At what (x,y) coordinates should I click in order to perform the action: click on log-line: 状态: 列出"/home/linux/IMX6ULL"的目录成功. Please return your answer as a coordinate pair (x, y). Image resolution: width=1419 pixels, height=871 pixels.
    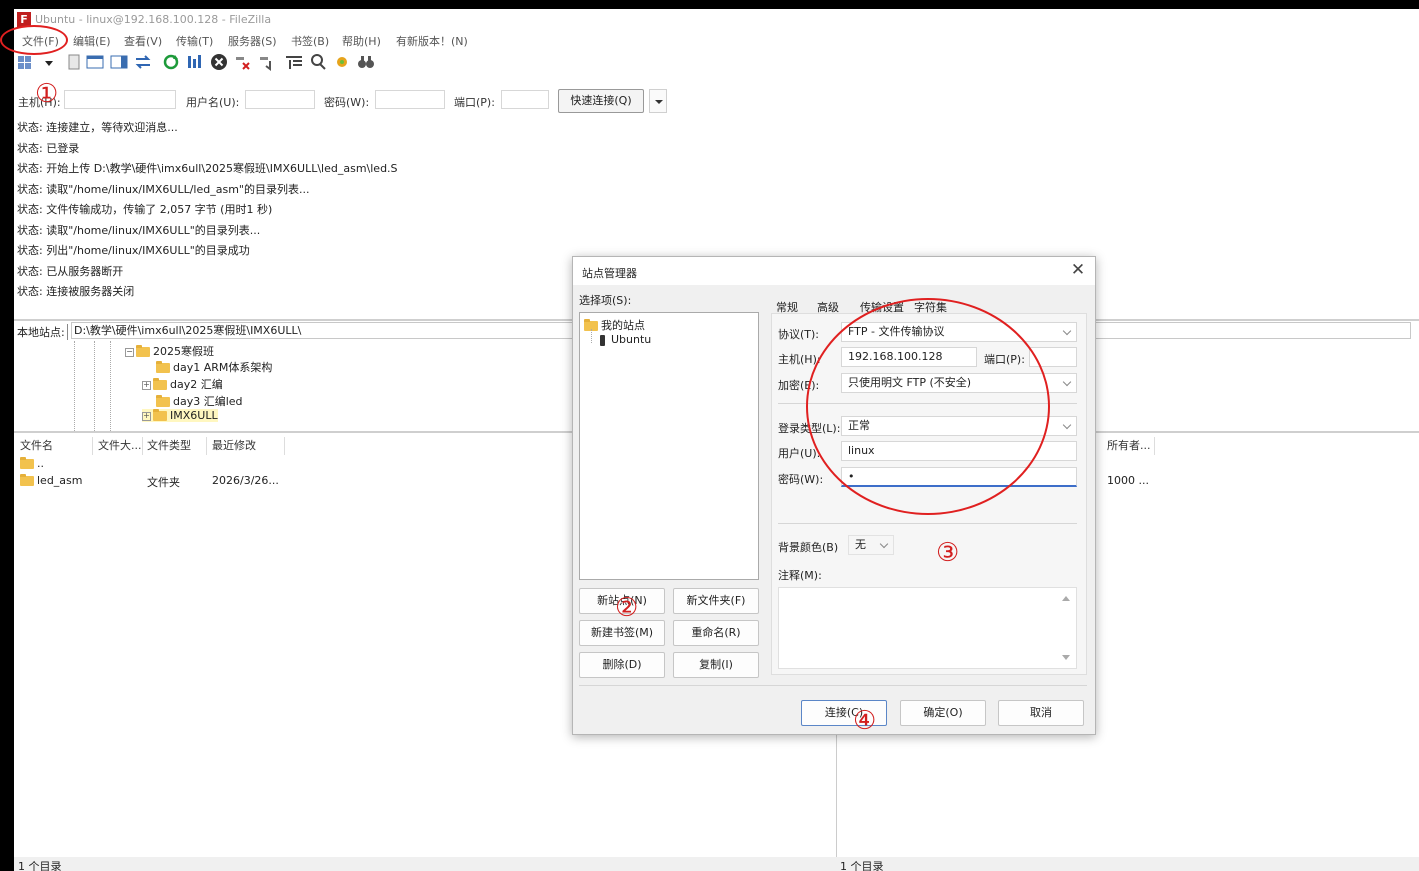
    Looking at the image, I should click on (133, 250).